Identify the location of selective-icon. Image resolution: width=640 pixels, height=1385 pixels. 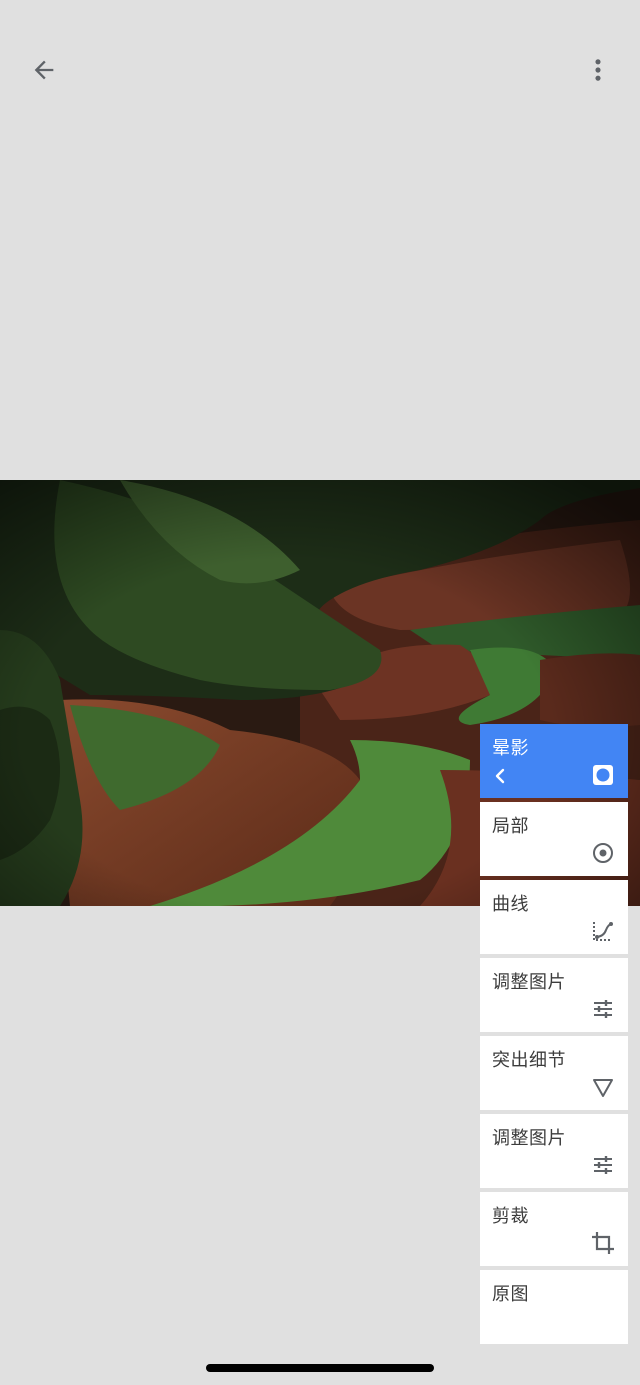
(603, 853).